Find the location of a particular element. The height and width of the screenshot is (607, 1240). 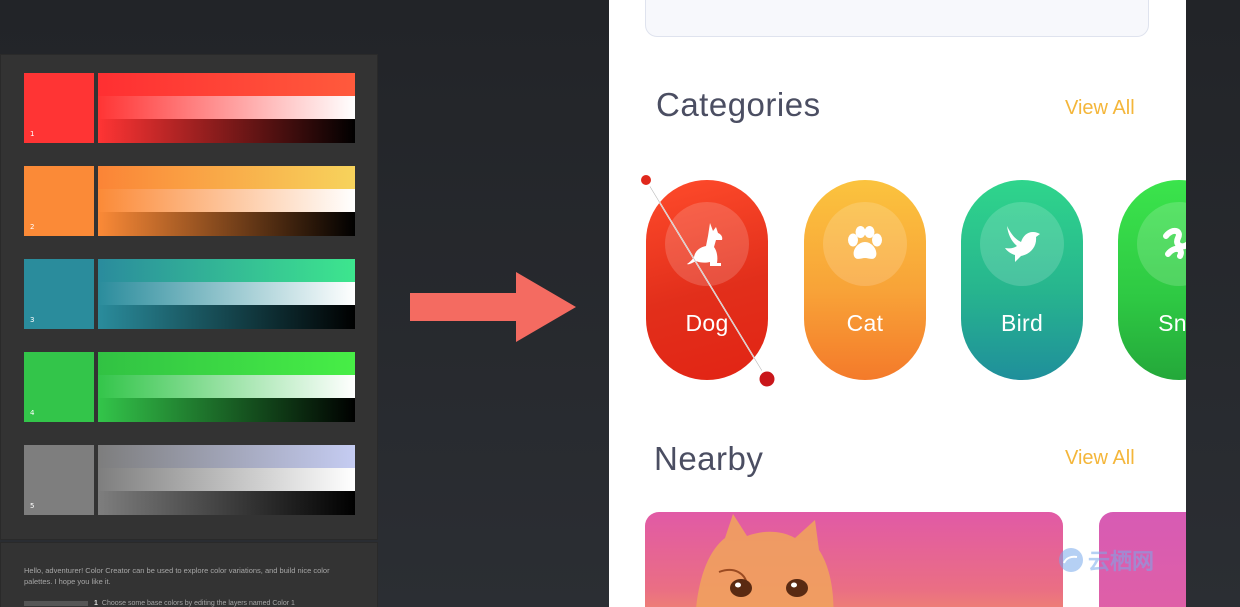

swatch-number: 2 is located at coordinates (32, 227).